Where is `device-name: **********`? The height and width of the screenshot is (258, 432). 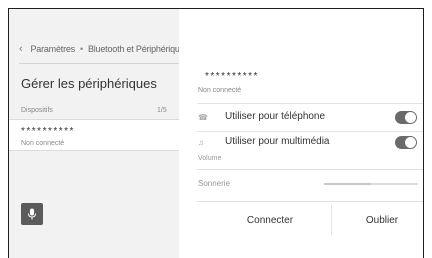
device-name: ********** is located at coordinates (48, 131).